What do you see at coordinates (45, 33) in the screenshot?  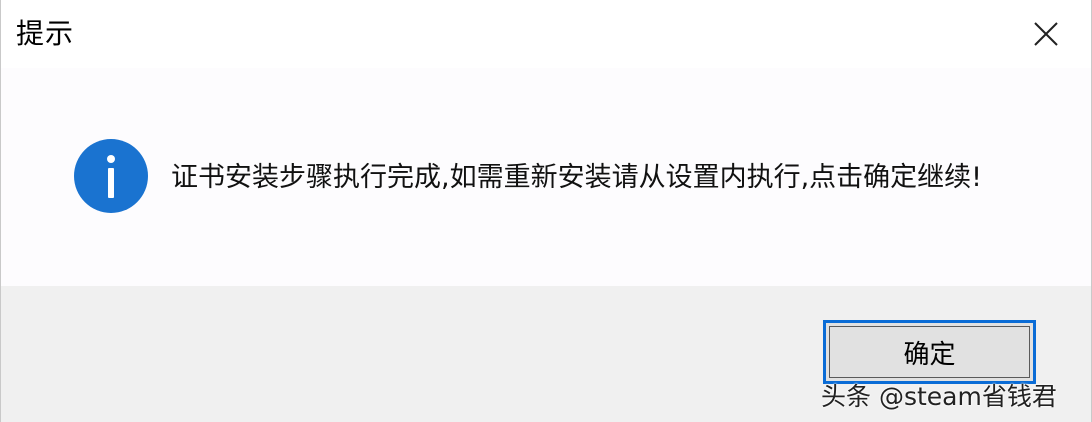 I see `dialog-title: 提示` at bounding box center [45, 33].